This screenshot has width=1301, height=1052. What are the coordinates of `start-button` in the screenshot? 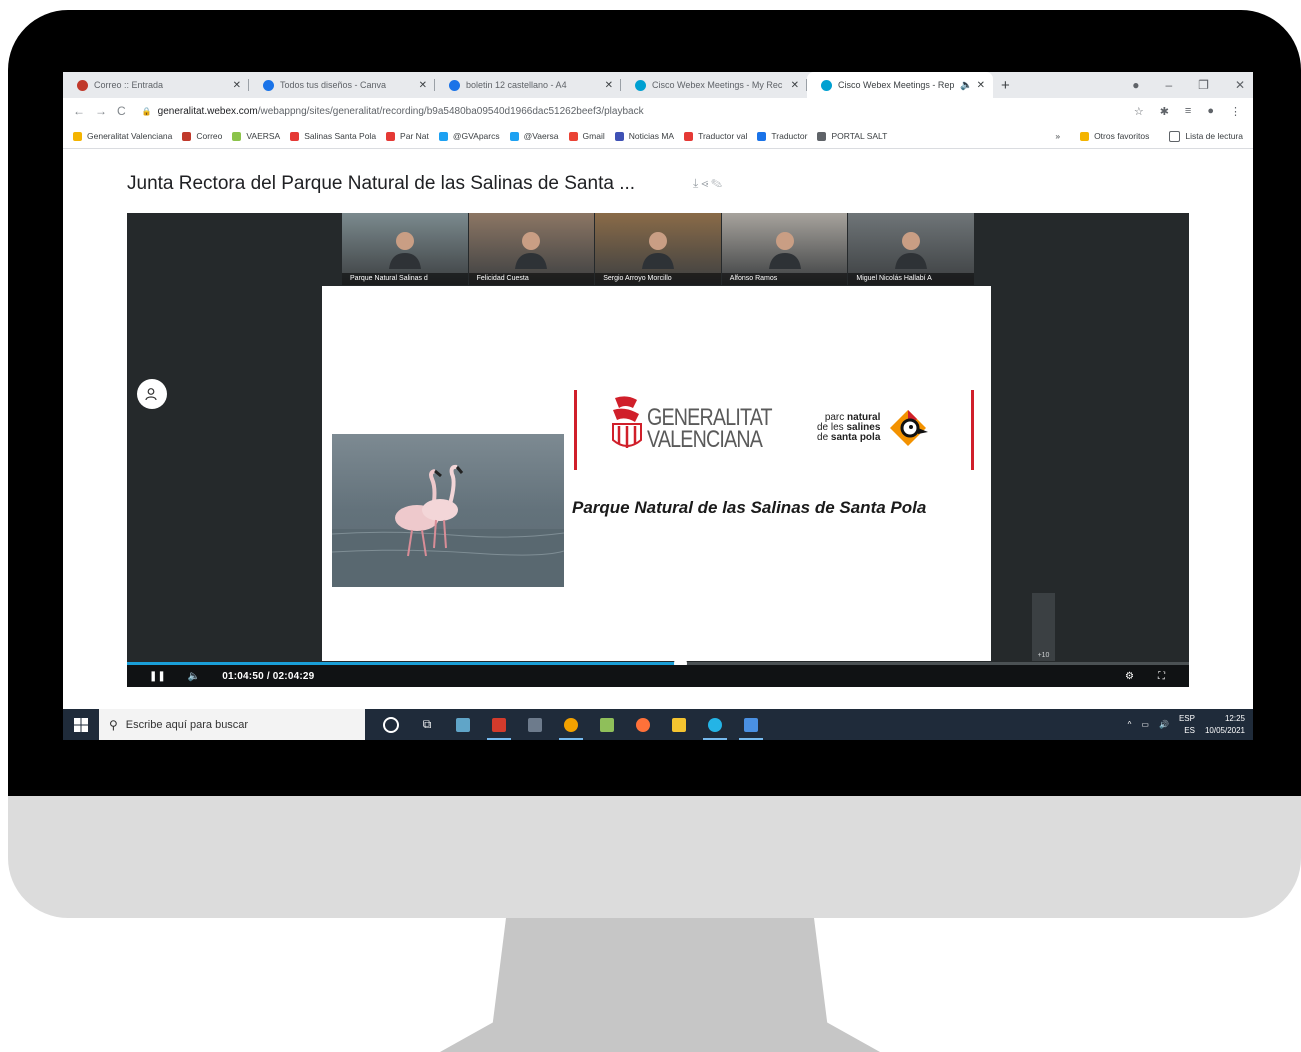 It's located at (81, 724).